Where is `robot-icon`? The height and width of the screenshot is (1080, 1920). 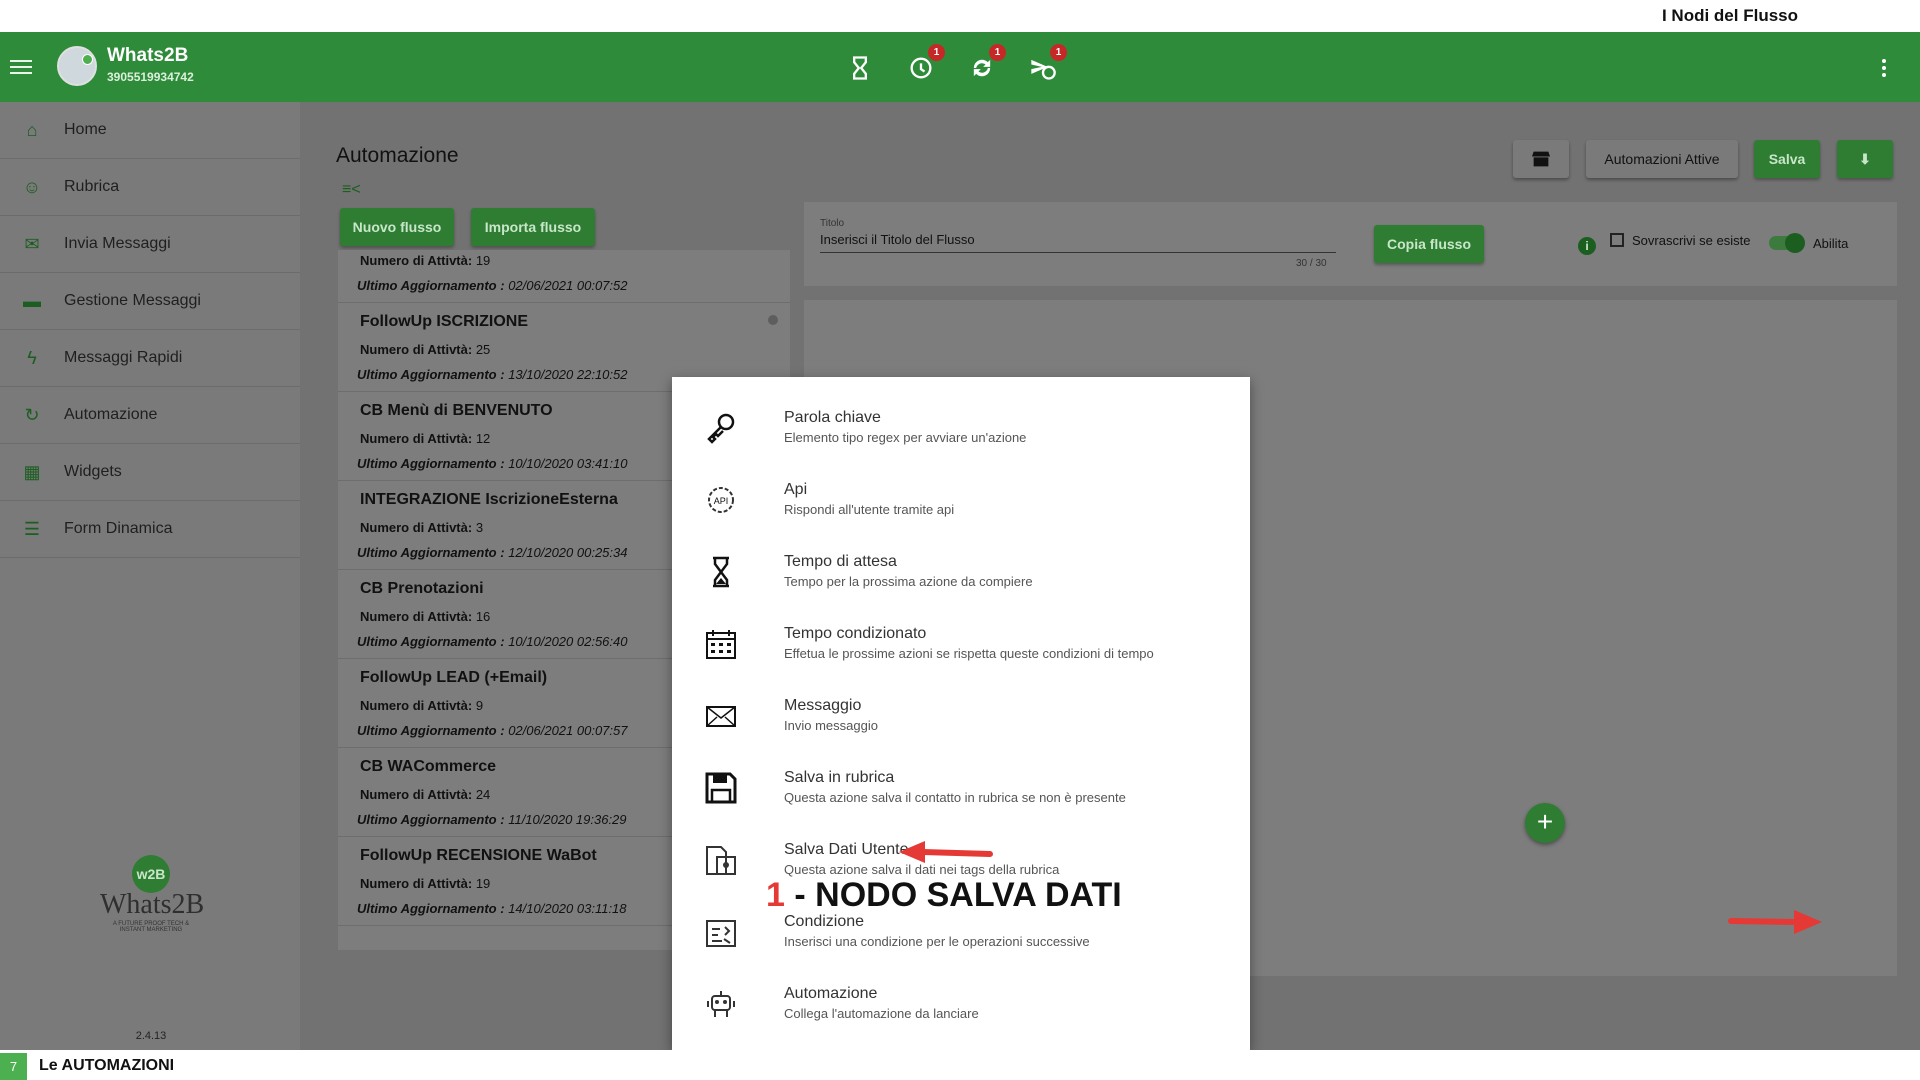
robot-icon is located at coordinates (721, 1004).